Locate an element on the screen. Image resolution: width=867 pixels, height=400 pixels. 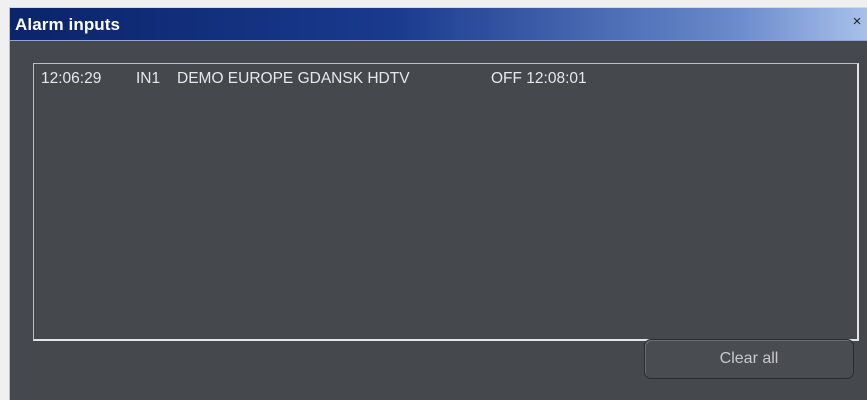
close-icon: × is located at coordinates (857, 22).